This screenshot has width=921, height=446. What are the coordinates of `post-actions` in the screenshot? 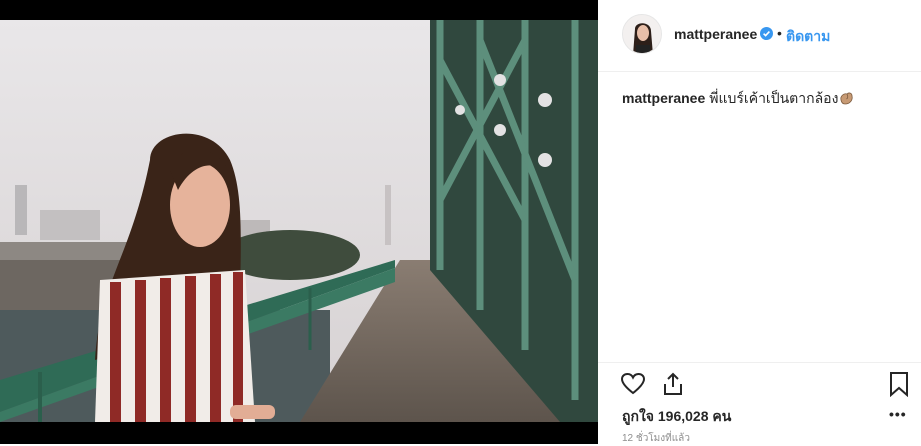 It's located at (759, 379).